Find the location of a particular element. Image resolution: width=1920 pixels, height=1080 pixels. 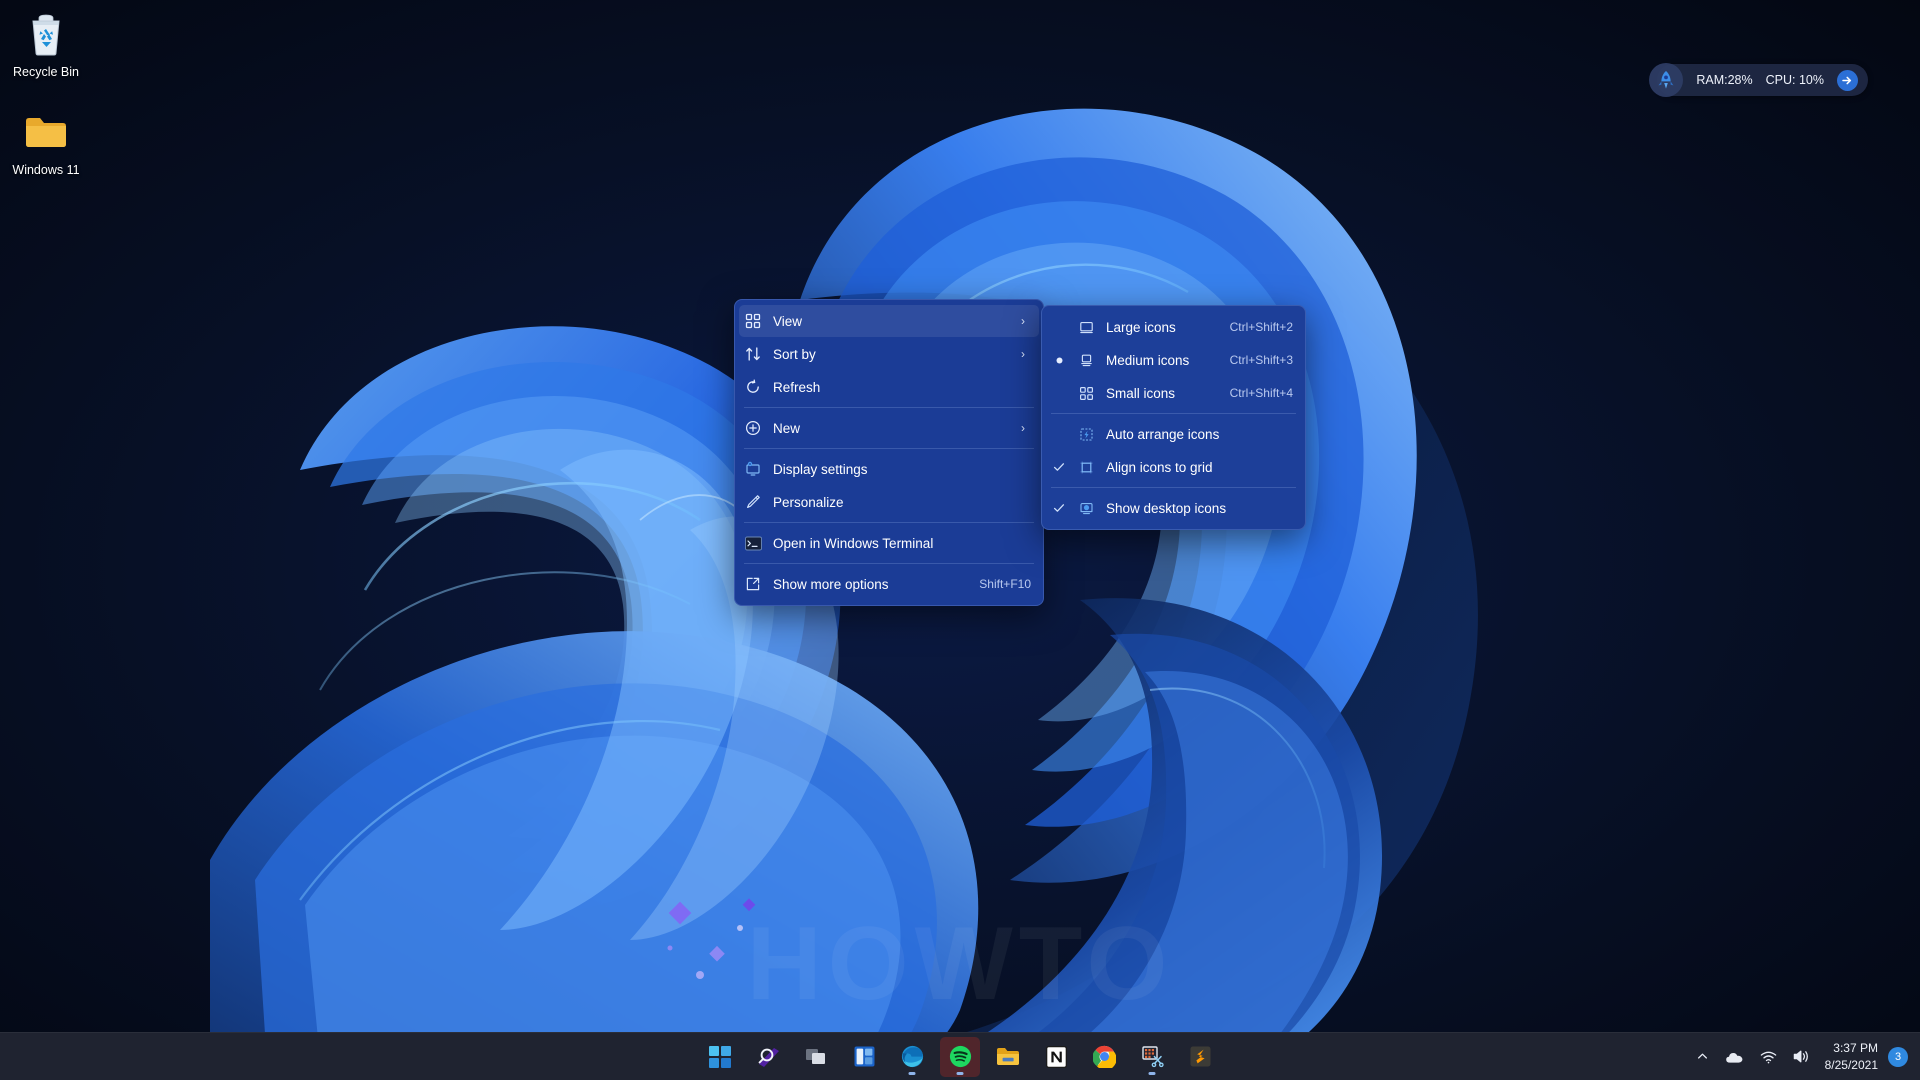

task-view-button is located at coordinates (816, 1057).